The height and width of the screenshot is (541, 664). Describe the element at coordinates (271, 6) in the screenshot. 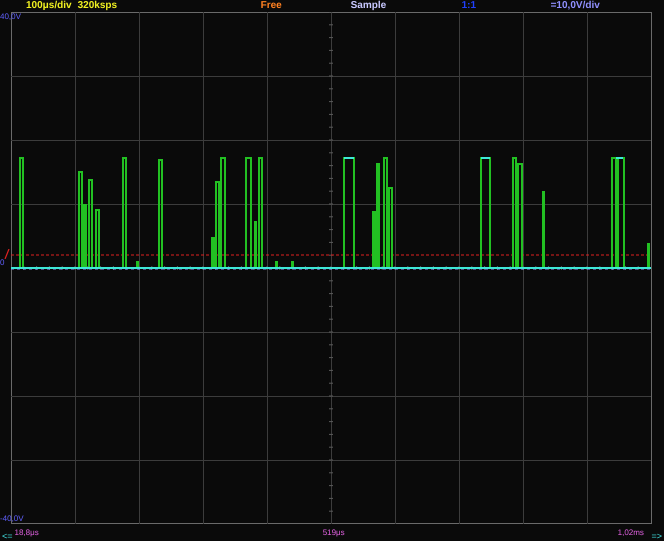

I see `trigger-mode-label: Free` at that location.